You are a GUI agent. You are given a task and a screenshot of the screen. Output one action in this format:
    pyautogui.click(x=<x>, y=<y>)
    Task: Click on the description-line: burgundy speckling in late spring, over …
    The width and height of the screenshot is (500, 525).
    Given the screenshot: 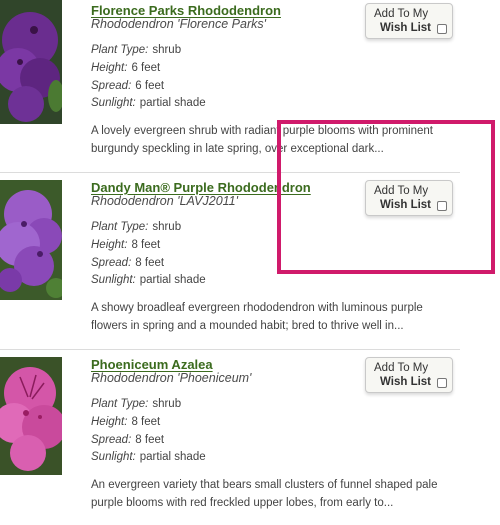 What is the action you would take?
    pyautogui.click(x=237, y=149)
    